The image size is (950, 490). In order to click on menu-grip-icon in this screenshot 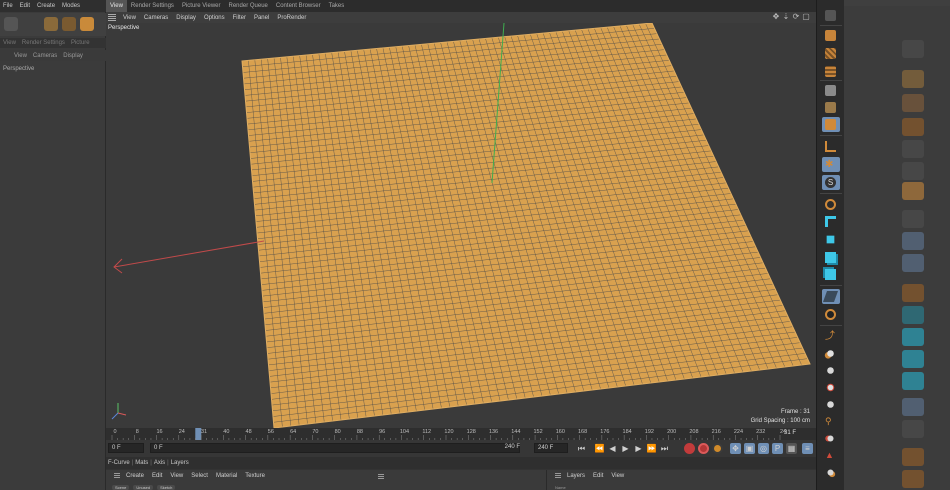, I will do `click(112, 17)`.